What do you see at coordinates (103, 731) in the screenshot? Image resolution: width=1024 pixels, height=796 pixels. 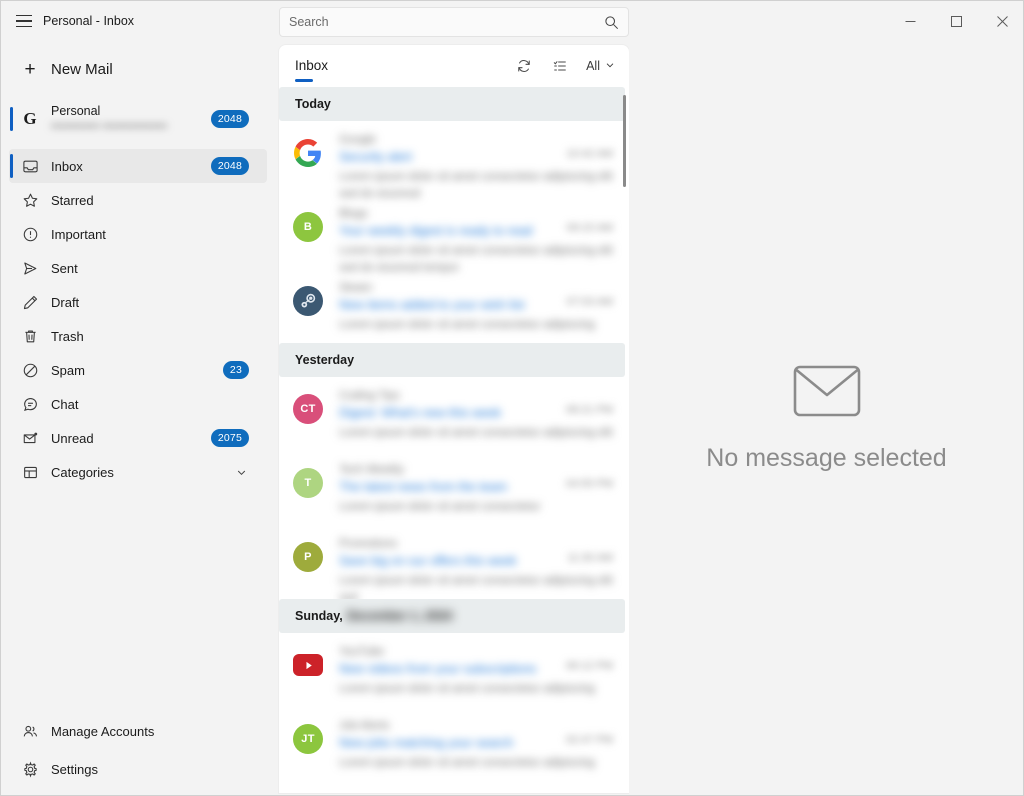 I see `sidebar-item-label: Manage Accounts` at bounding box center [103, 731].